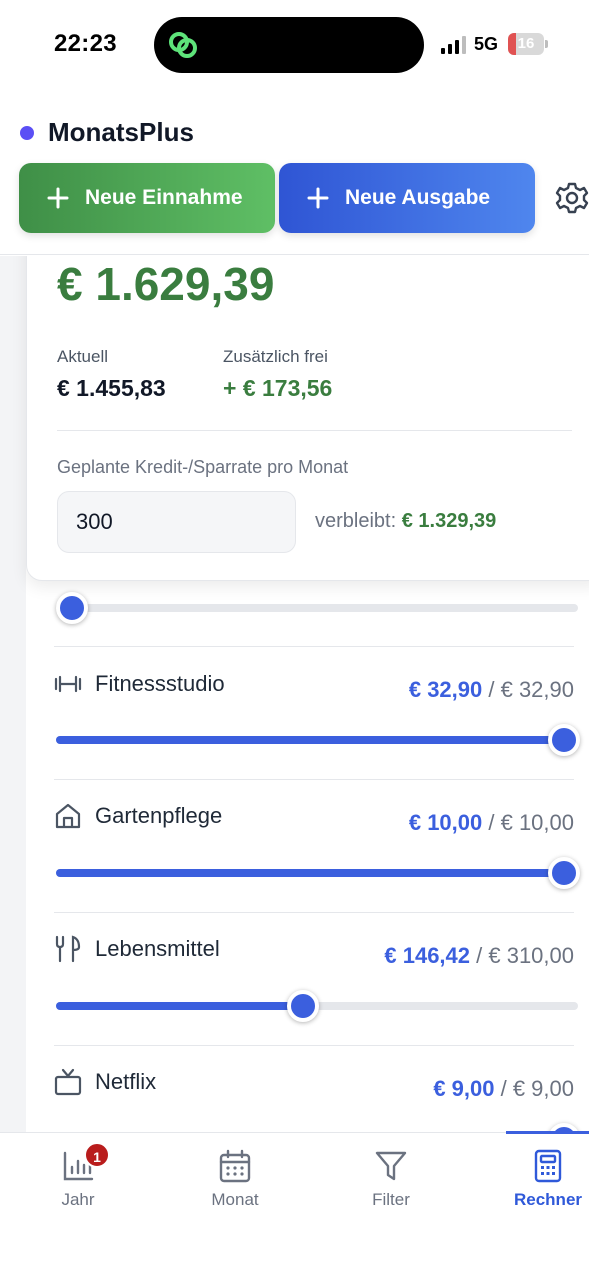 This screenshot has height=1278, width=589. Describe the element at coordinates (157, 948) in the screenshot. I see `budget-name: Lebensmittel` at that location.